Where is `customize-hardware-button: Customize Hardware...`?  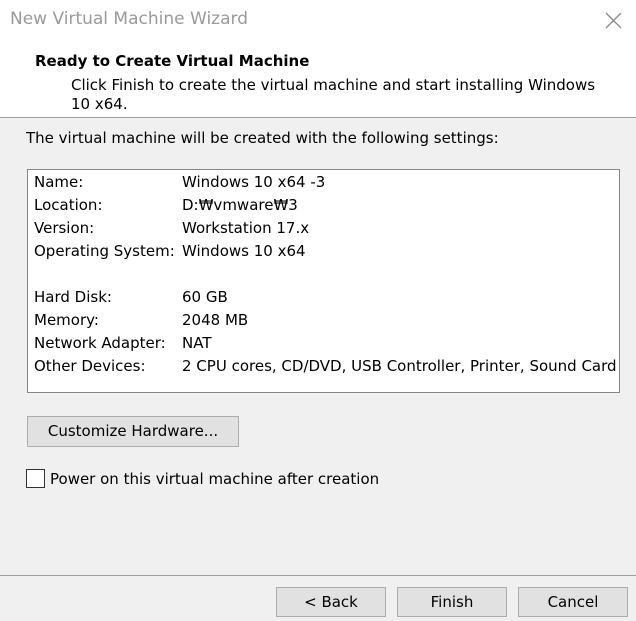 customize-hardware-button: Customize Hardware... is located at coordinates (133, 431).